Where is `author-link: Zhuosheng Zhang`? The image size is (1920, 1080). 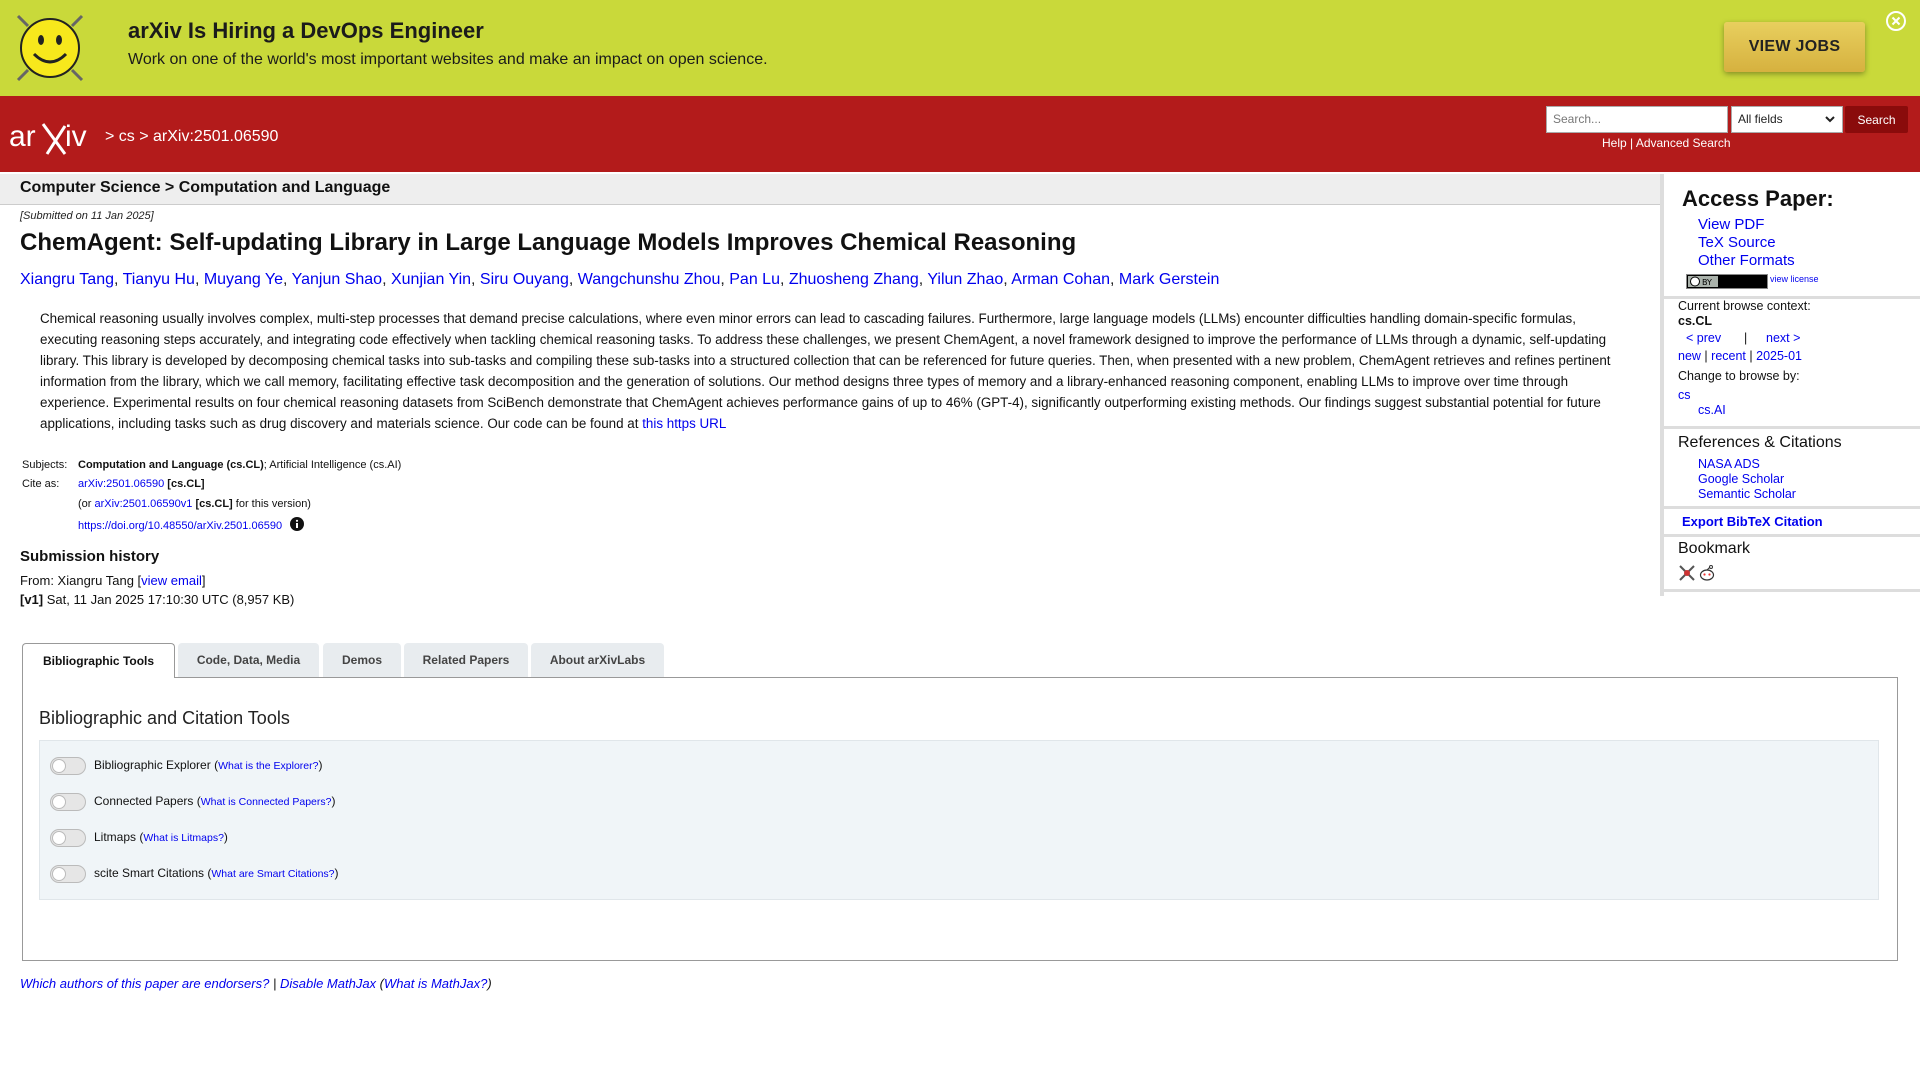
author-link: Zhuosheng Zhang is located at coordinates (854, 279).